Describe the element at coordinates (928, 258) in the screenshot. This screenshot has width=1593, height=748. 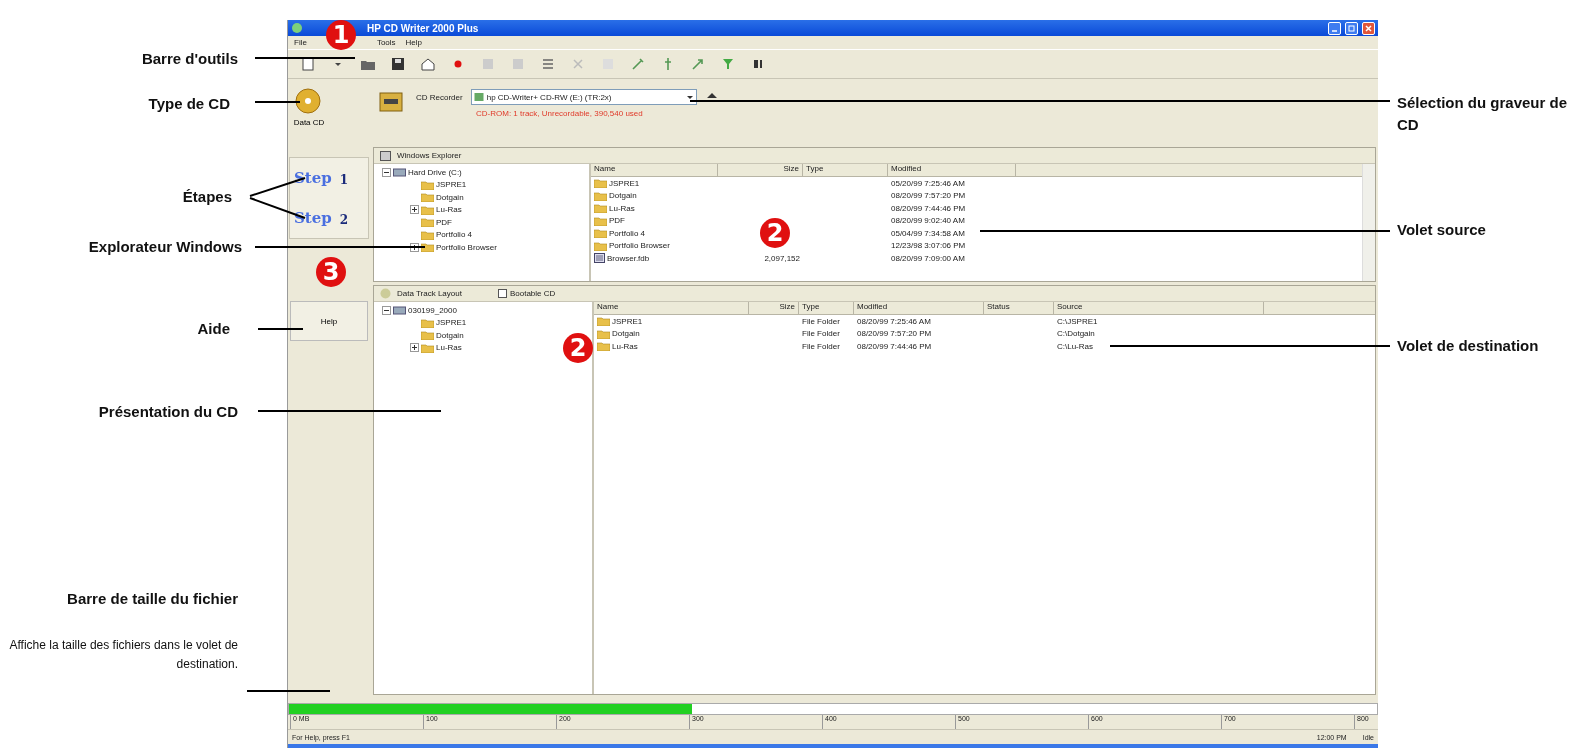
I see `table-cell: 08/20/99 7:09:00 AM` at that location.